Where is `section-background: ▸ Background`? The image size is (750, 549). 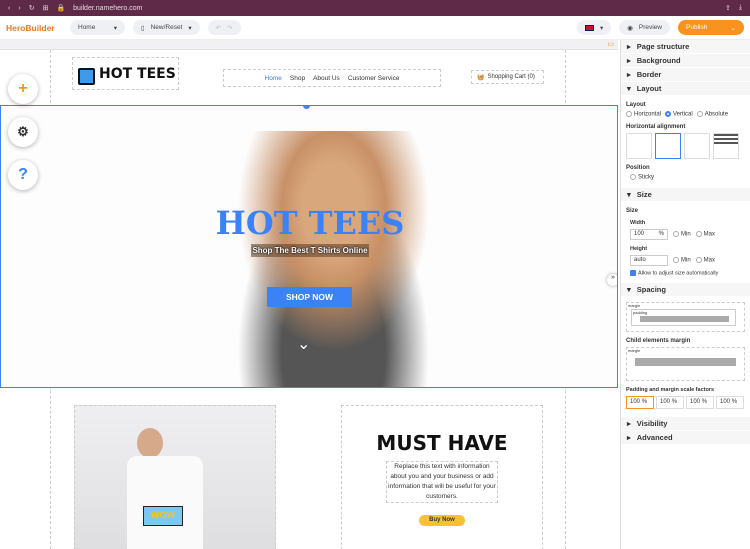 section-background: ▸ Background is located at coordinates (685, 61).